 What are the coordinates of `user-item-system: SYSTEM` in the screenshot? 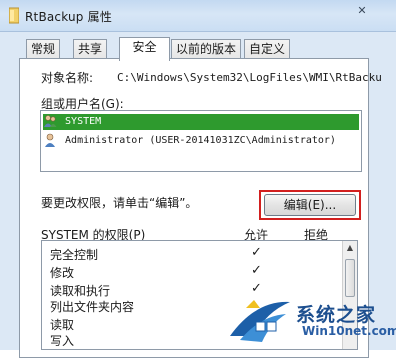 It's located at (201, 122).